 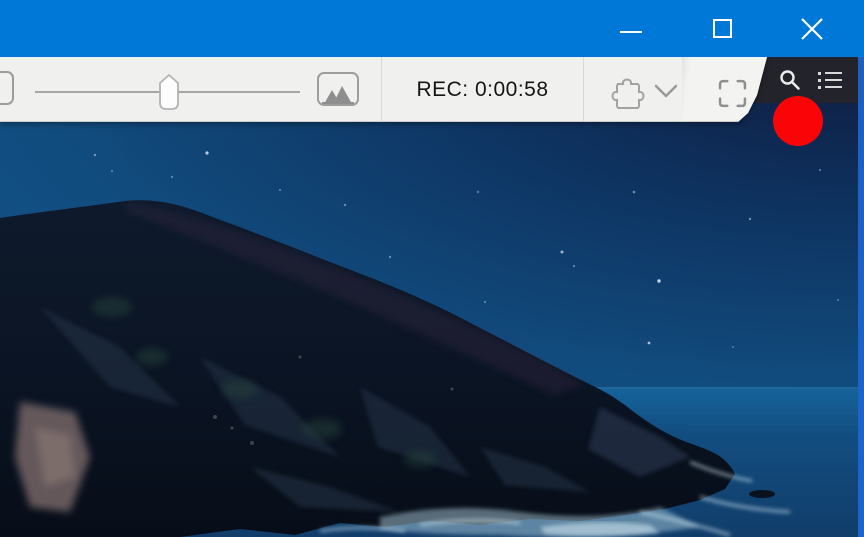 I want to click on fullscreen-icon, so click(x=732, y=93).